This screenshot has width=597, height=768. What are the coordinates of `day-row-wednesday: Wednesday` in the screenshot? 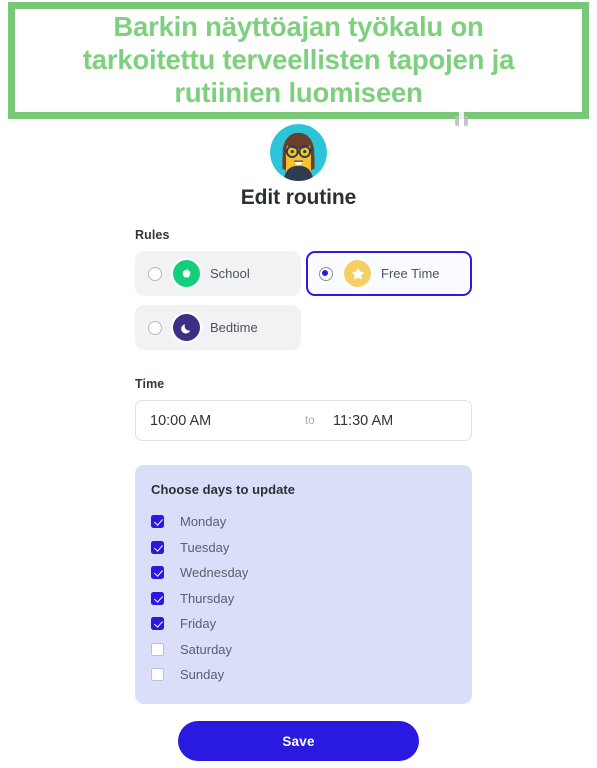 It's located at (311, 573).